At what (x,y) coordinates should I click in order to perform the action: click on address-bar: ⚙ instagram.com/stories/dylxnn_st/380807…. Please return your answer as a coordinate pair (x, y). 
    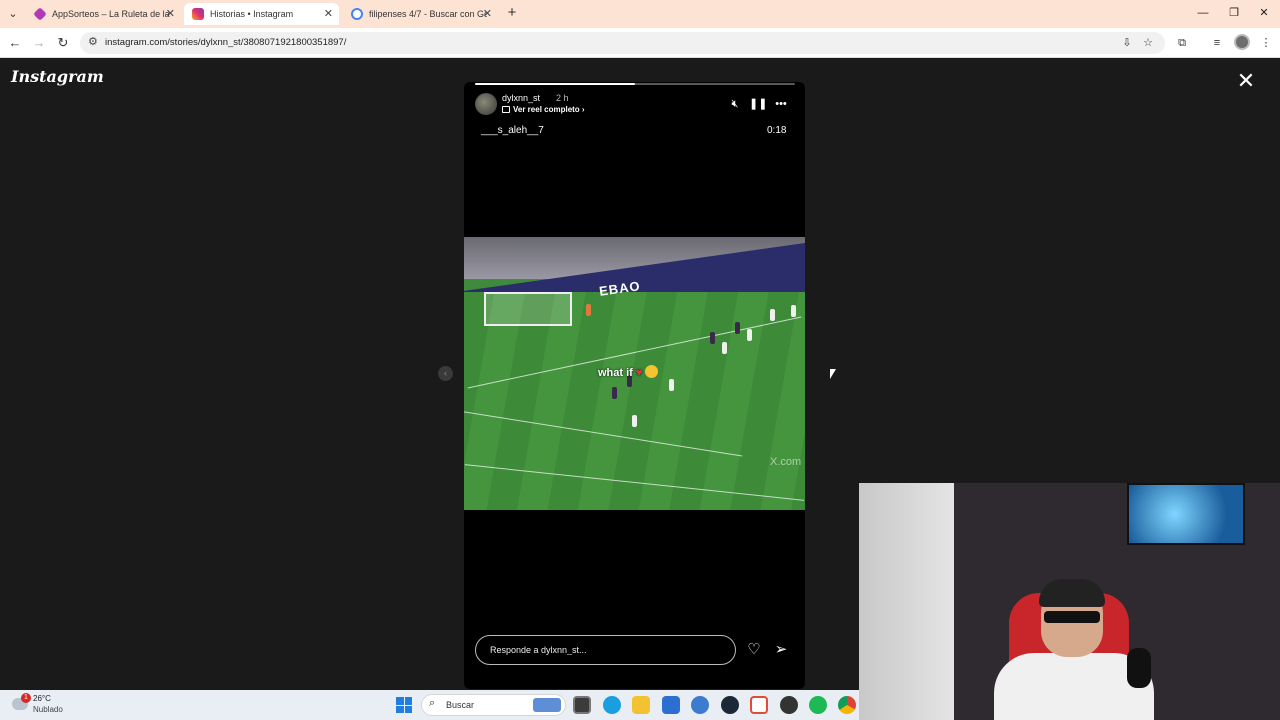
    Looking at the image, I should click on (622, 43).